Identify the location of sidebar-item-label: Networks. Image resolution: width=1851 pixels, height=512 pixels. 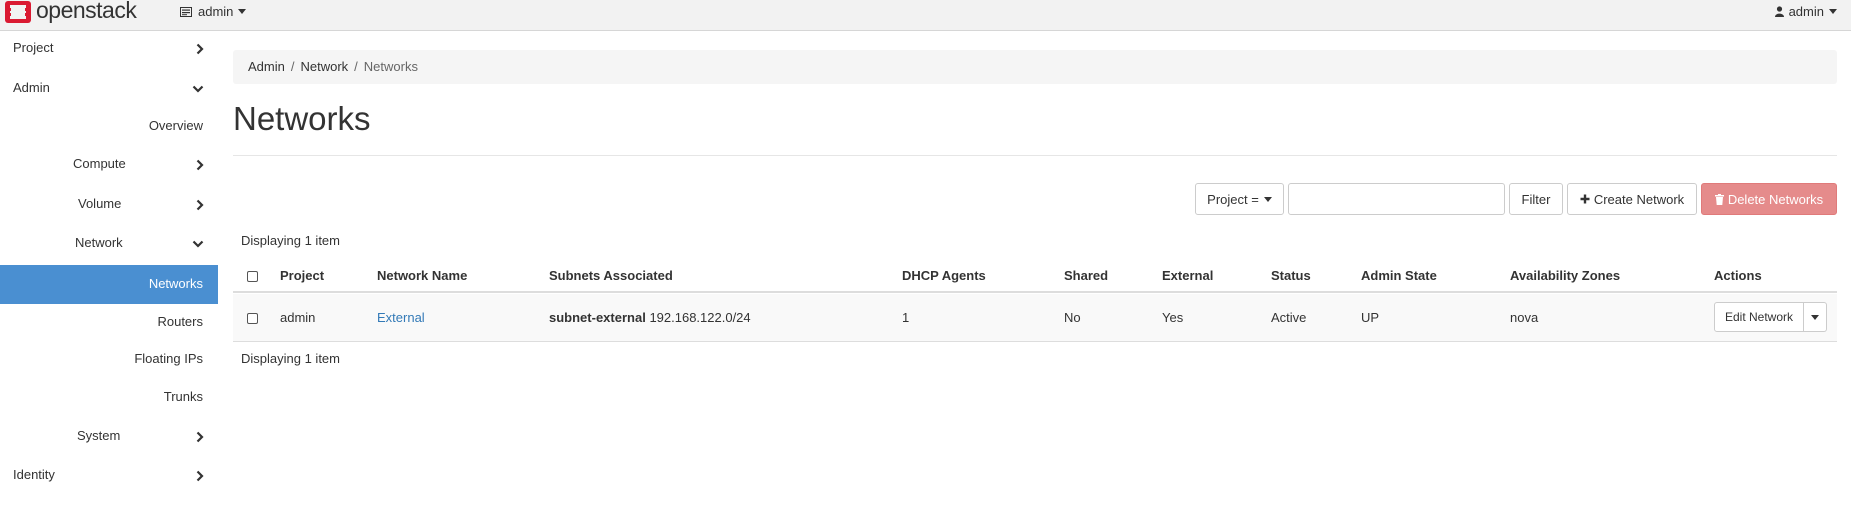
(175, 283).